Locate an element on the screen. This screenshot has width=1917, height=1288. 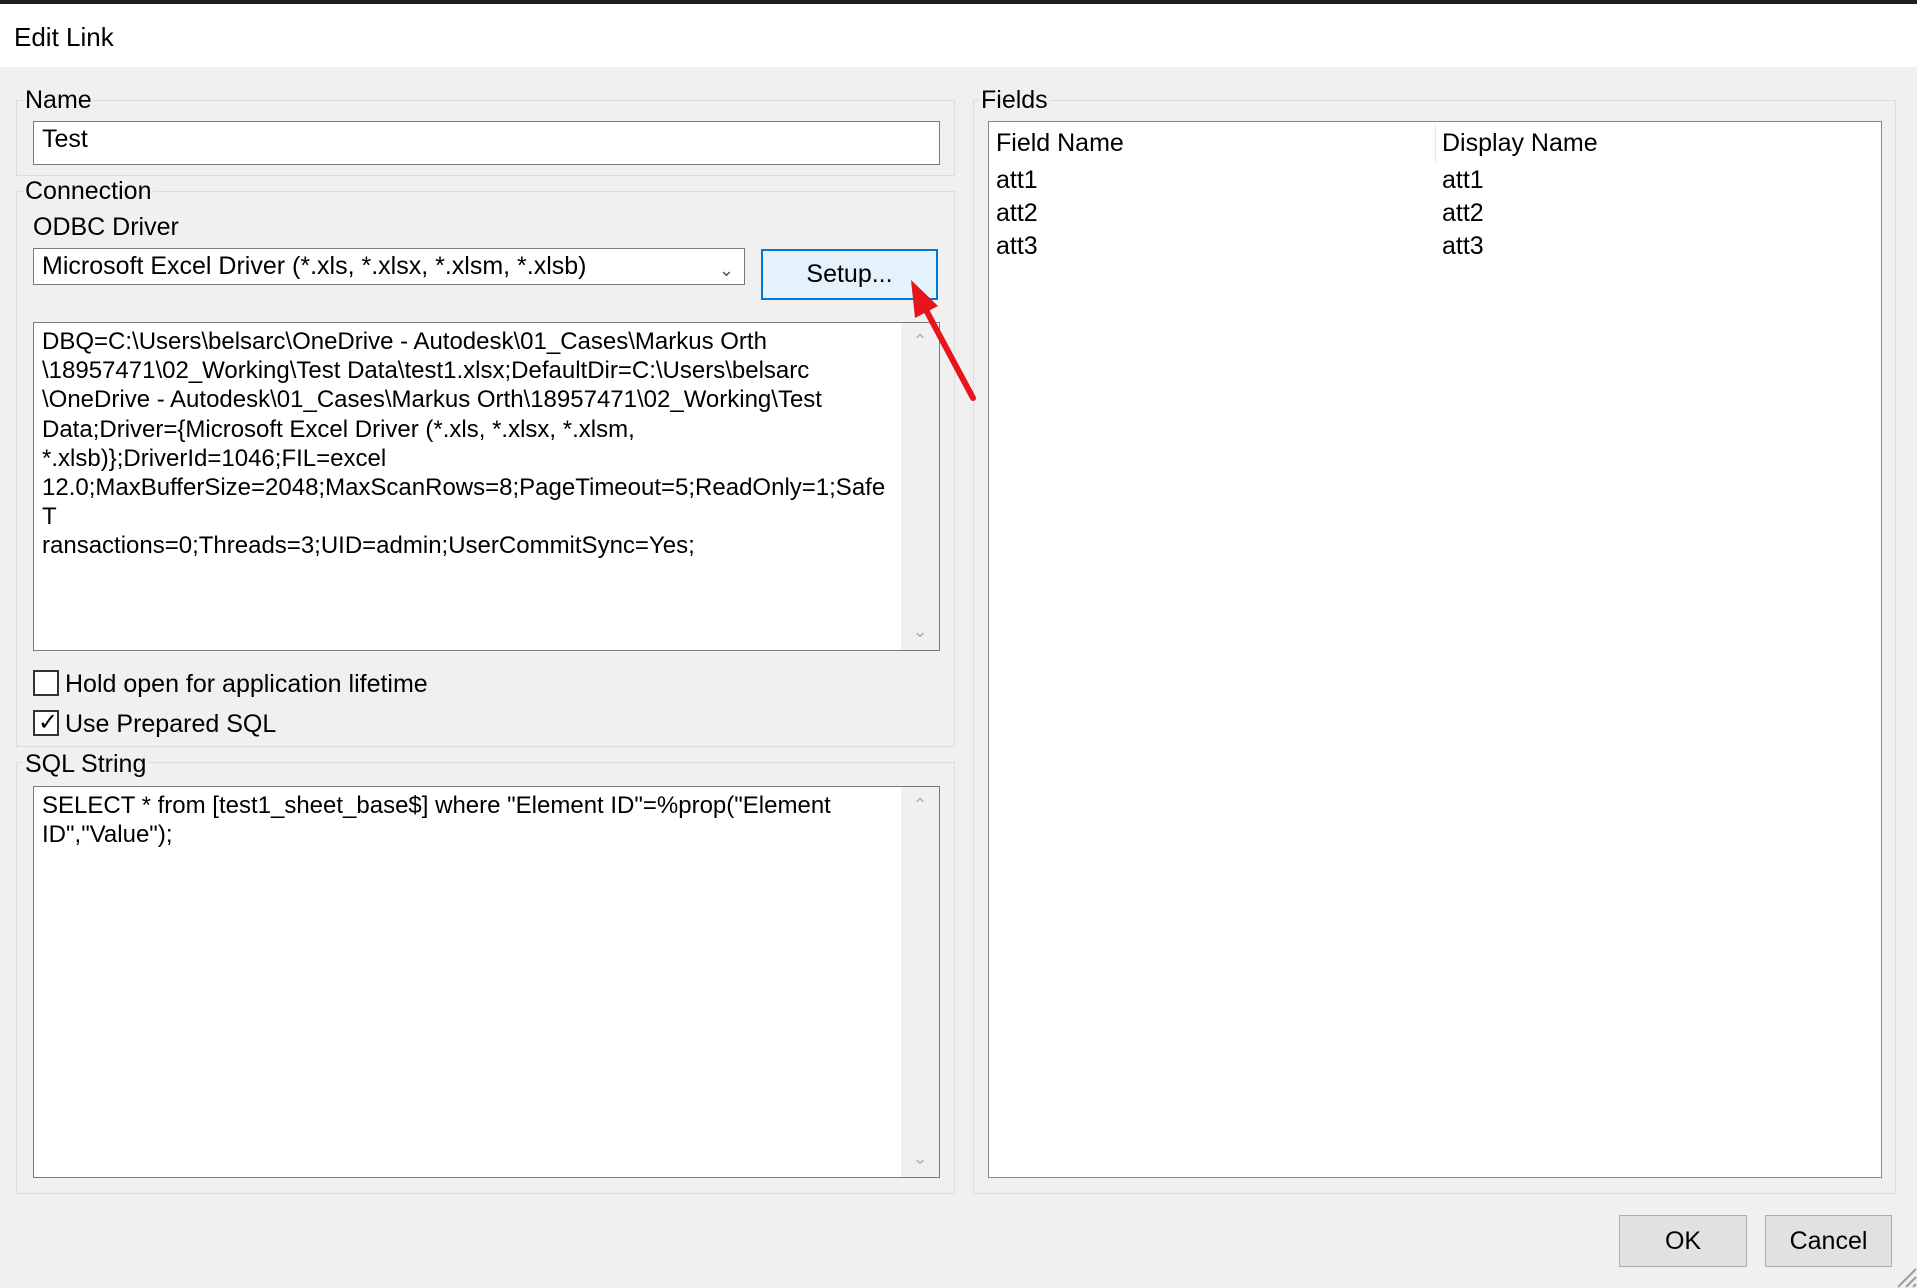
name-input: Test is located at coordinates (486, 143).